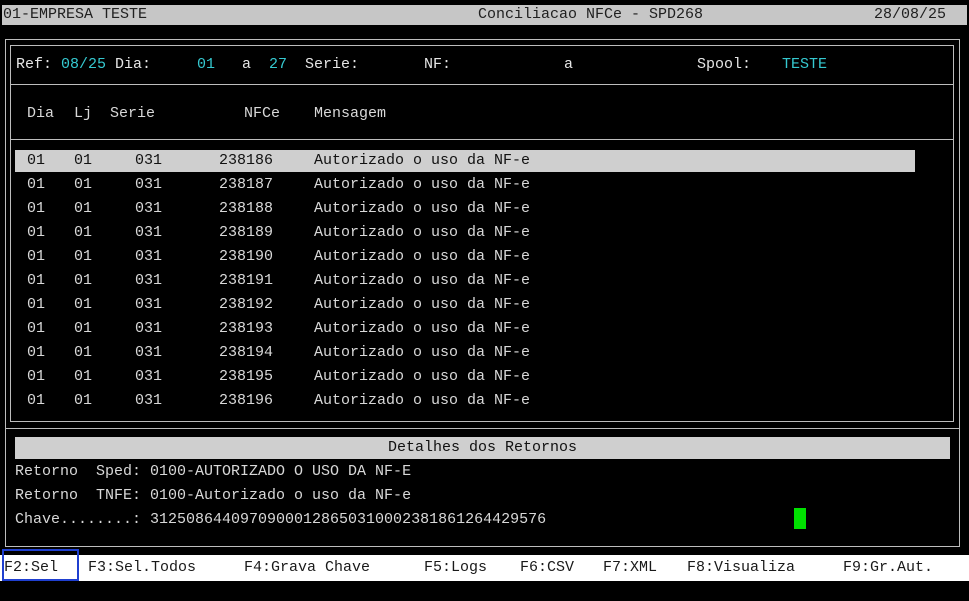  Describe the element at coordinates (246, 256) in the screenshot. I see `cell-nfce: 238190` at that location.